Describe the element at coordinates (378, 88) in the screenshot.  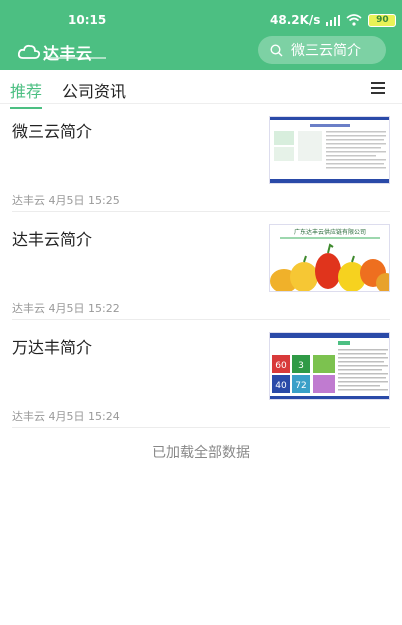
I see `menu-icon` at that location.